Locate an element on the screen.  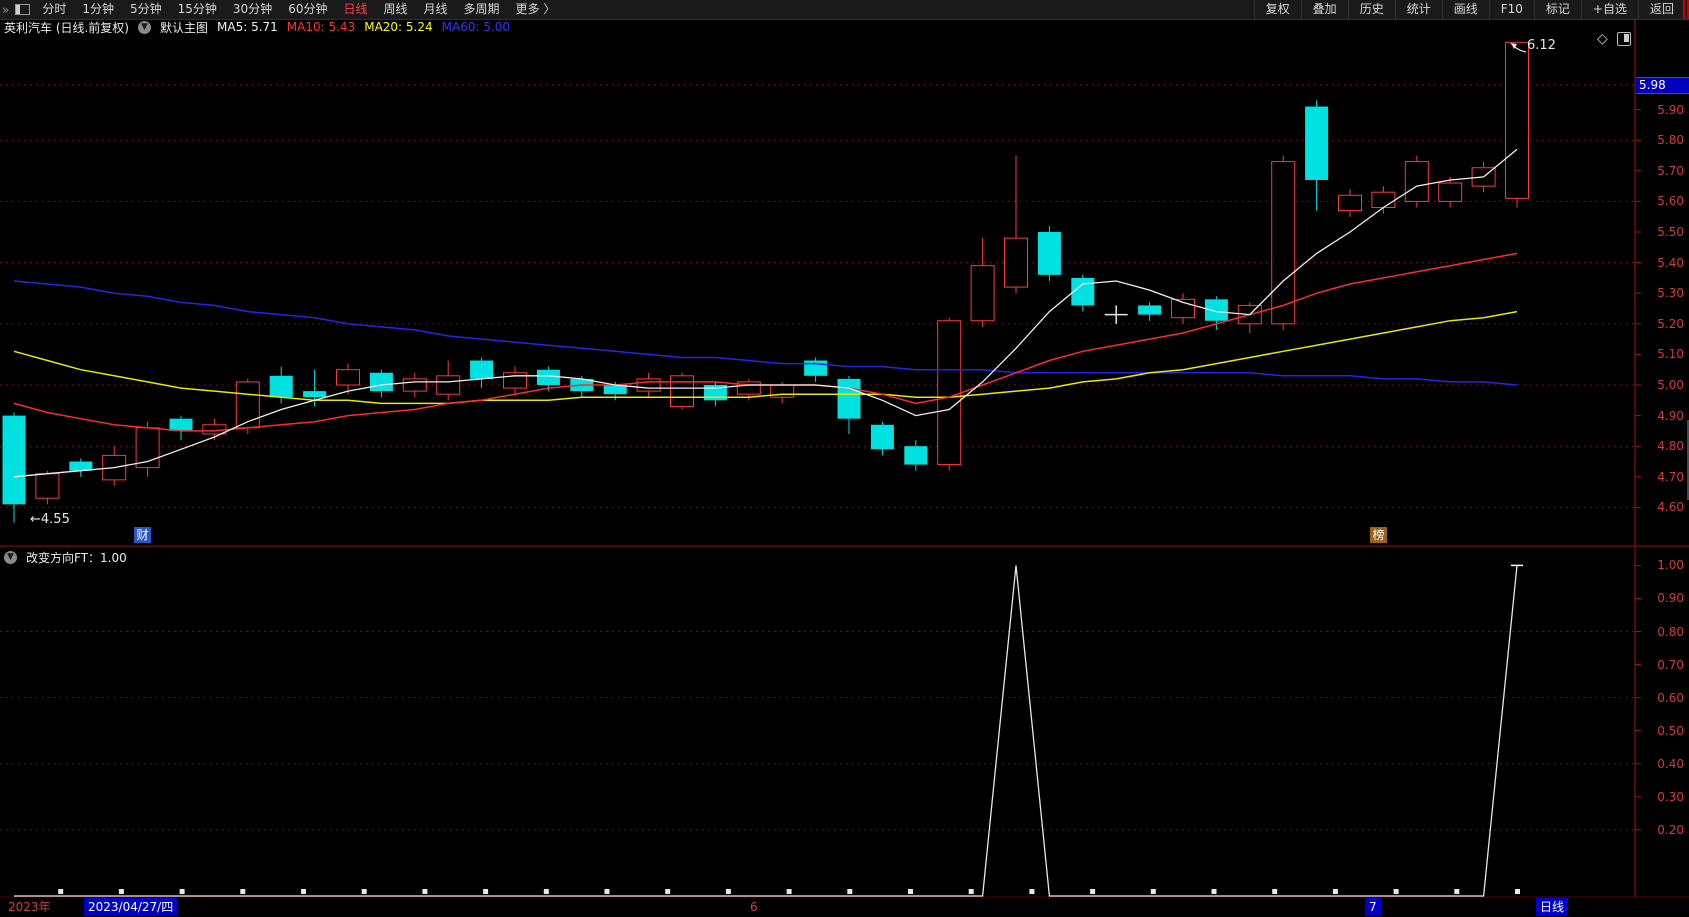
price-axis-label: 5.30 is located at coordinates (1670, 293).